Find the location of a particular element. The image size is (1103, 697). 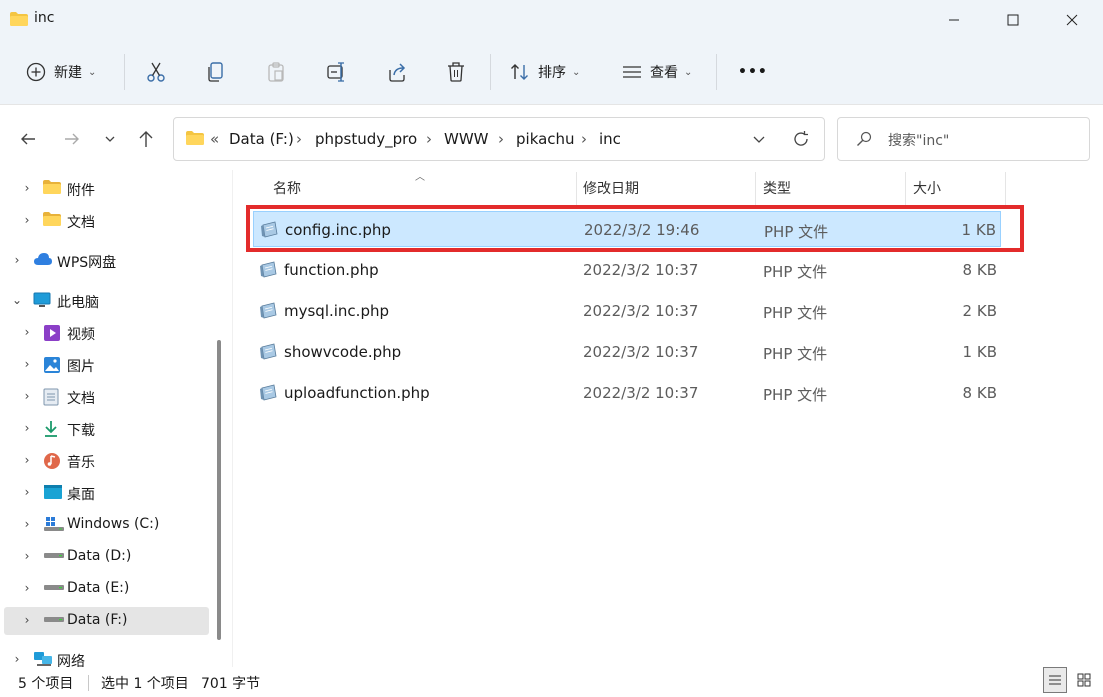

sidebar-item: › Data (F:) is located at coordinates (106, 621).